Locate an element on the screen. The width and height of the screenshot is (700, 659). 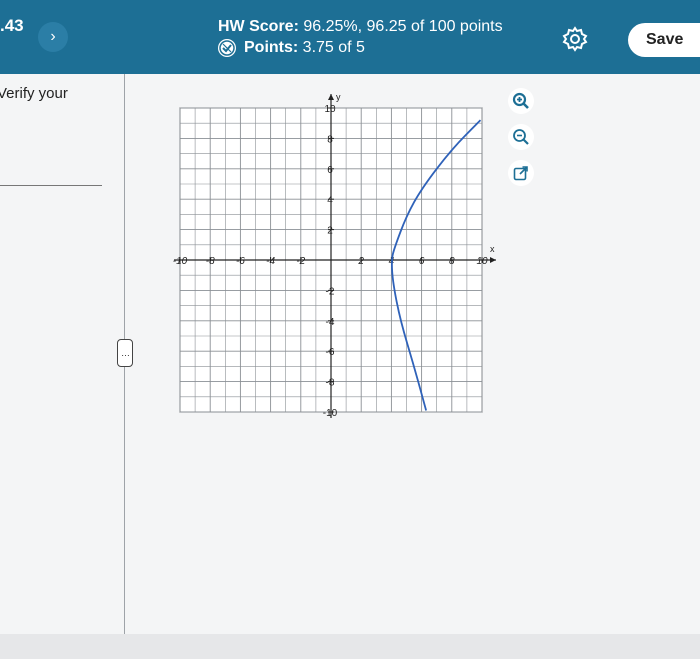
y-tick-label: -4 is located at coordinates (330, 322).